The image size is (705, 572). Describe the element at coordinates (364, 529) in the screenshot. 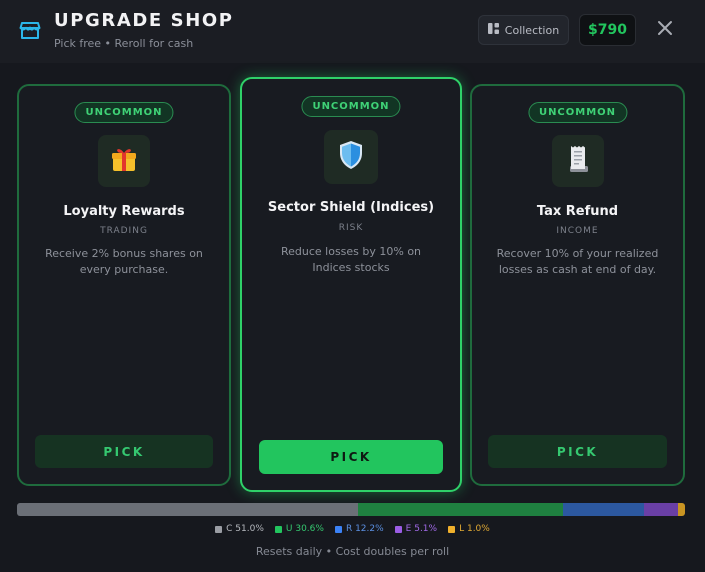

I see `legend-label: R 12.2%` at that location.